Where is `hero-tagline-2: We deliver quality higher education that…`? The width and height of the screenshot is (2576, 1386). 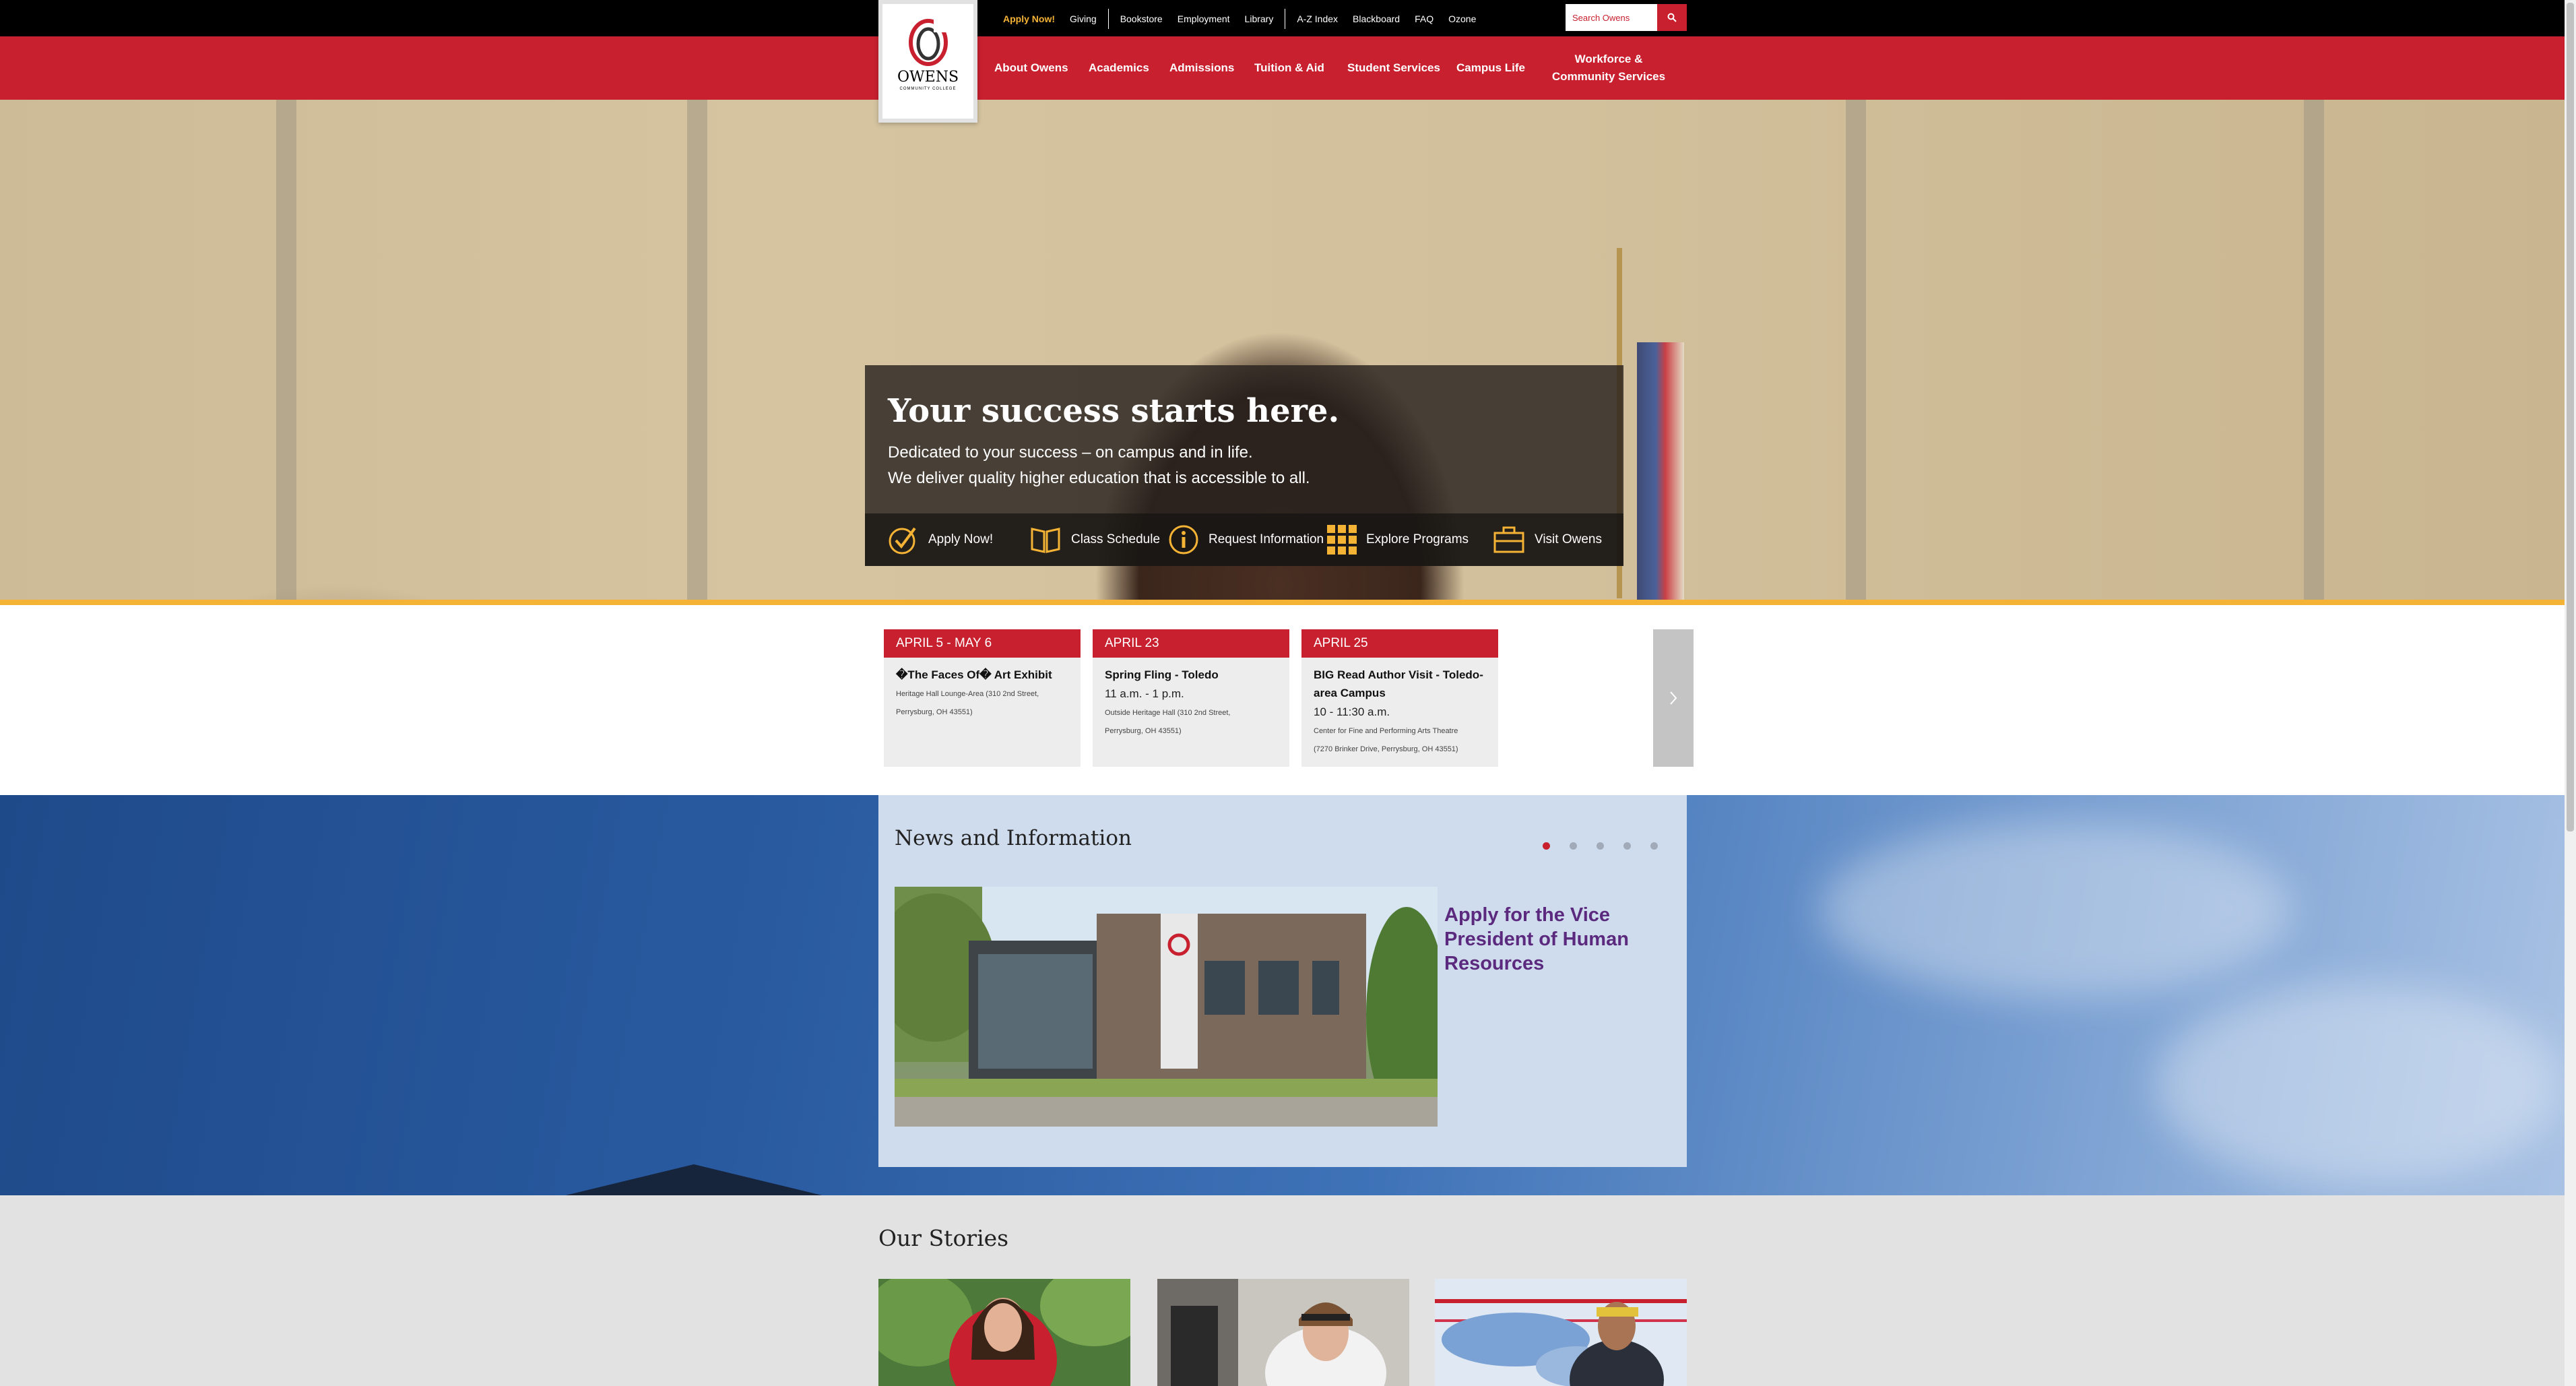 hero-tagline-2: We deliver quality higher education that… is located at coordinates (1099, 478).